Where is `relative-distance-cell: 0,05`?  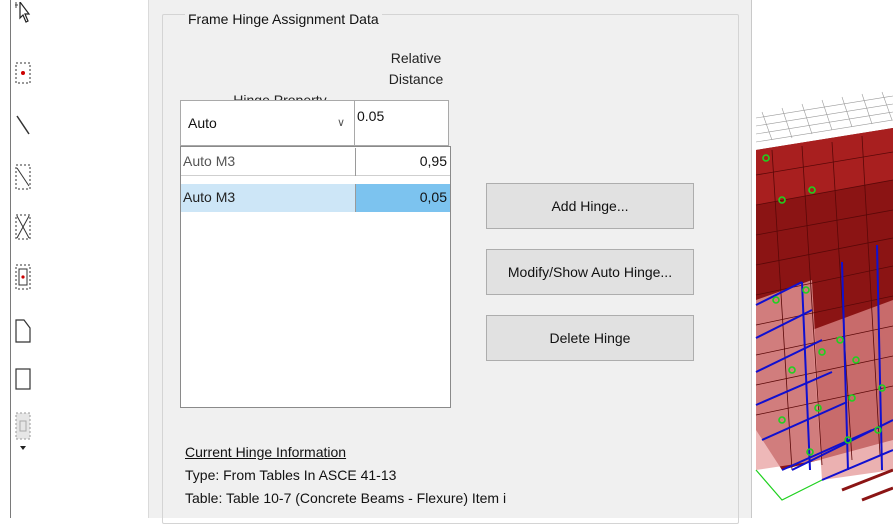
relative-distance-cell: 0,05 is located at coordinates (402, 198).